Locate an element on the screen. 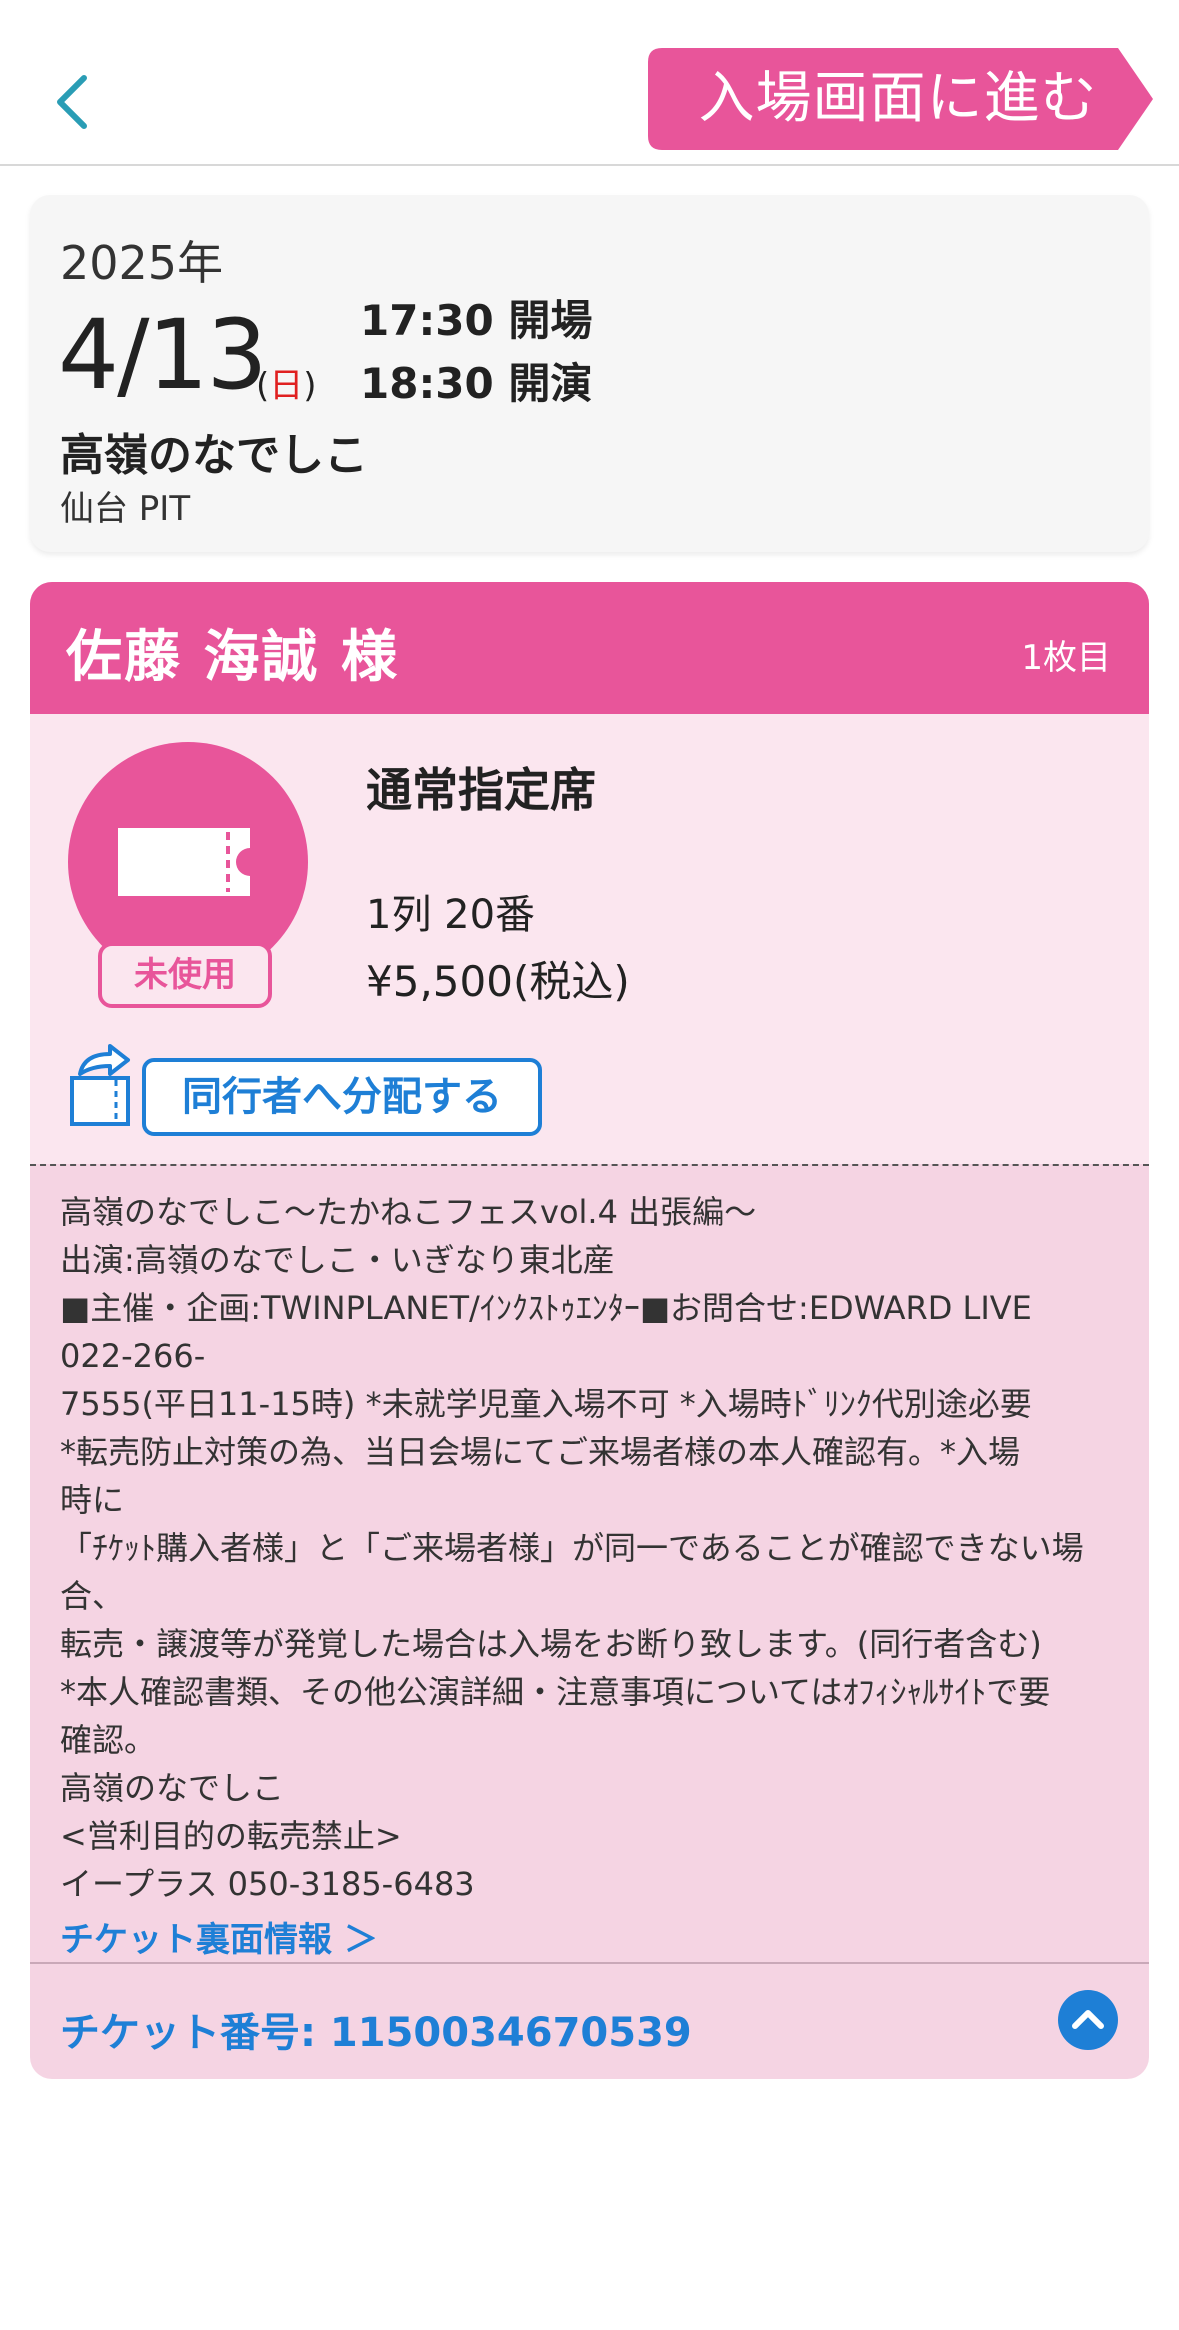 This screenshot has height=2330, width=1179. share-with-companion-button: 同行者へ分配する is located at coordinates (342, 1097).